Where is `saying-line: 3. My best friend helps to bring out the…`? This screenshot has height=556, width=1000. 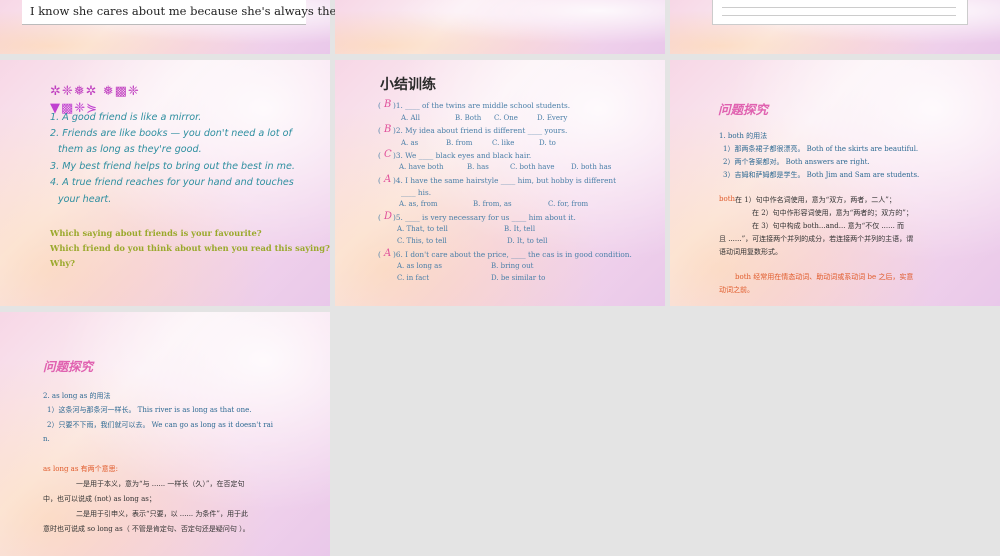 saying-line: 3. My best friend helps to bring out the… is located at coordinates (172, 166).